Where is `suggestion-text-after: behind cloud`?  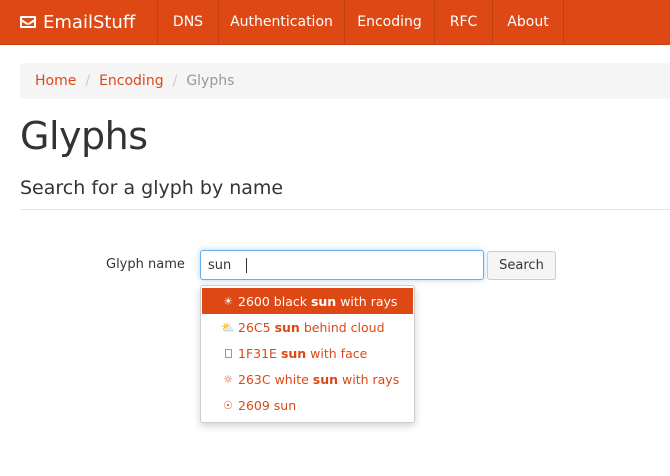 suggestion-text-after: behind cloud is located at coordinates (344, 327).